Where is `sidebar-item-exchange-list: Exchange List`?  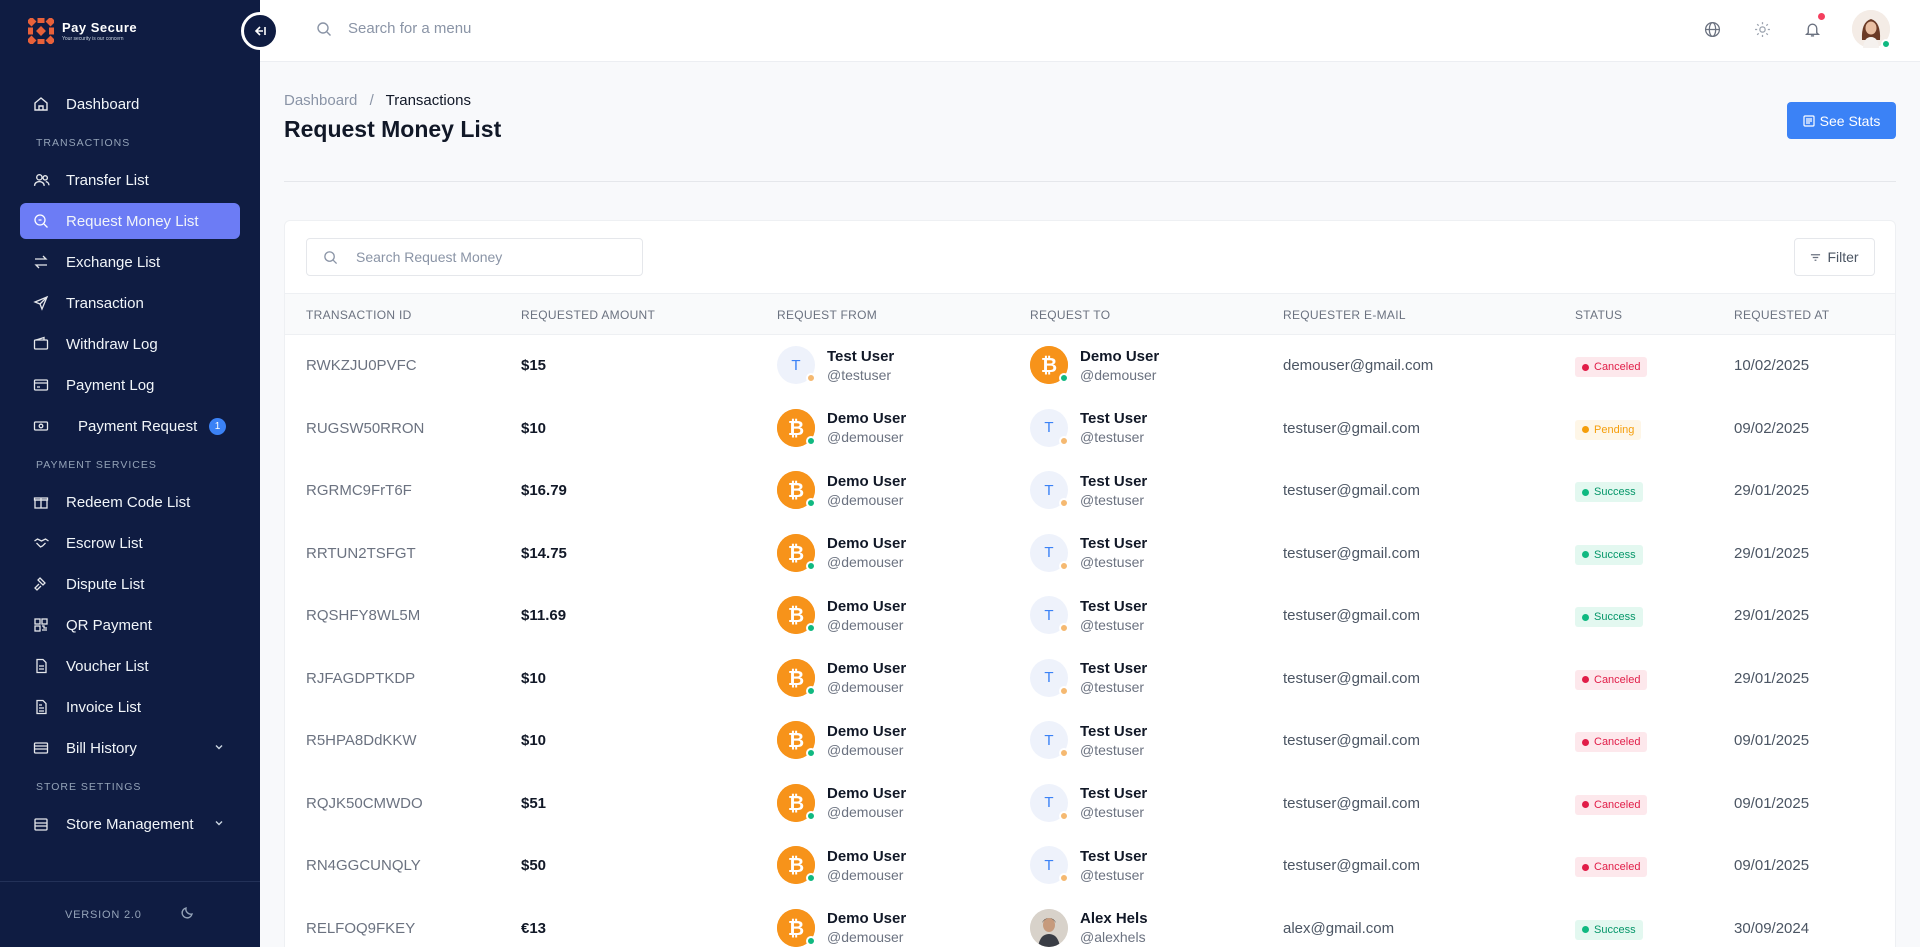
sidebar-item-exchange-list: Exchange List is located at coordinates (130, 262).